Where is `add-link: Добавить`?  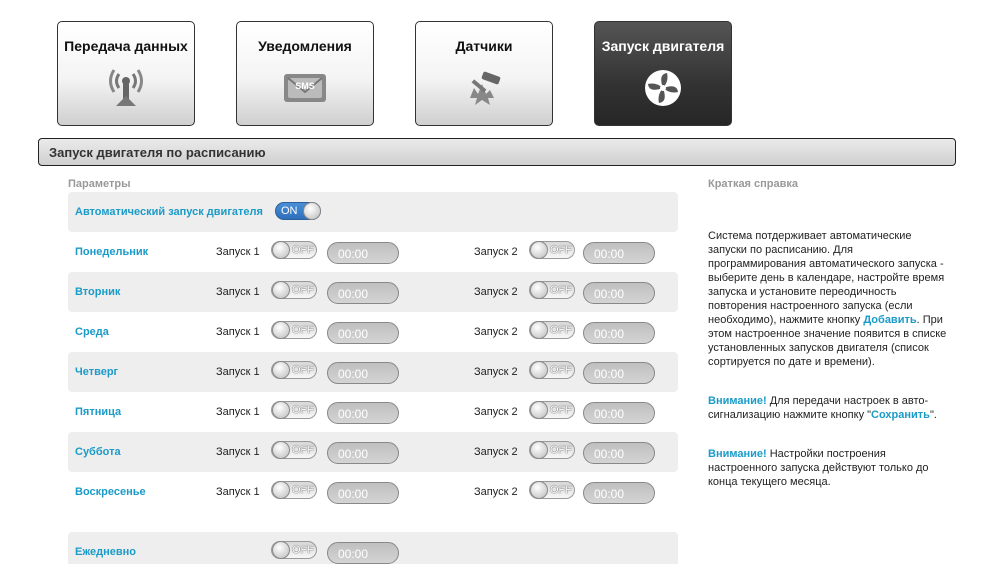 add-link: Добавить is located at coordinates (889, 320).